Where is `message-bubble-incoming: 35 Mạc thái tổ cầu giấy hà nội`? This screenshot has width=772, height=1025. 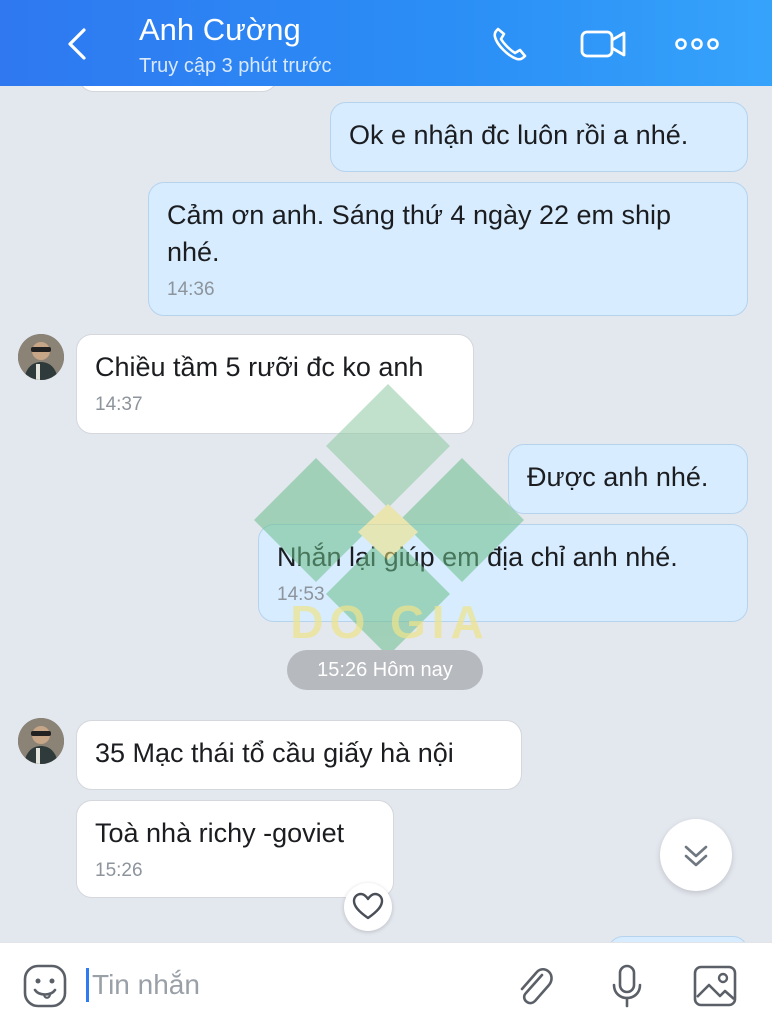 message-bubble-incoming: 35 Mạc thái tổ cầu giấy hà nội is located at coordinates (299, 755).